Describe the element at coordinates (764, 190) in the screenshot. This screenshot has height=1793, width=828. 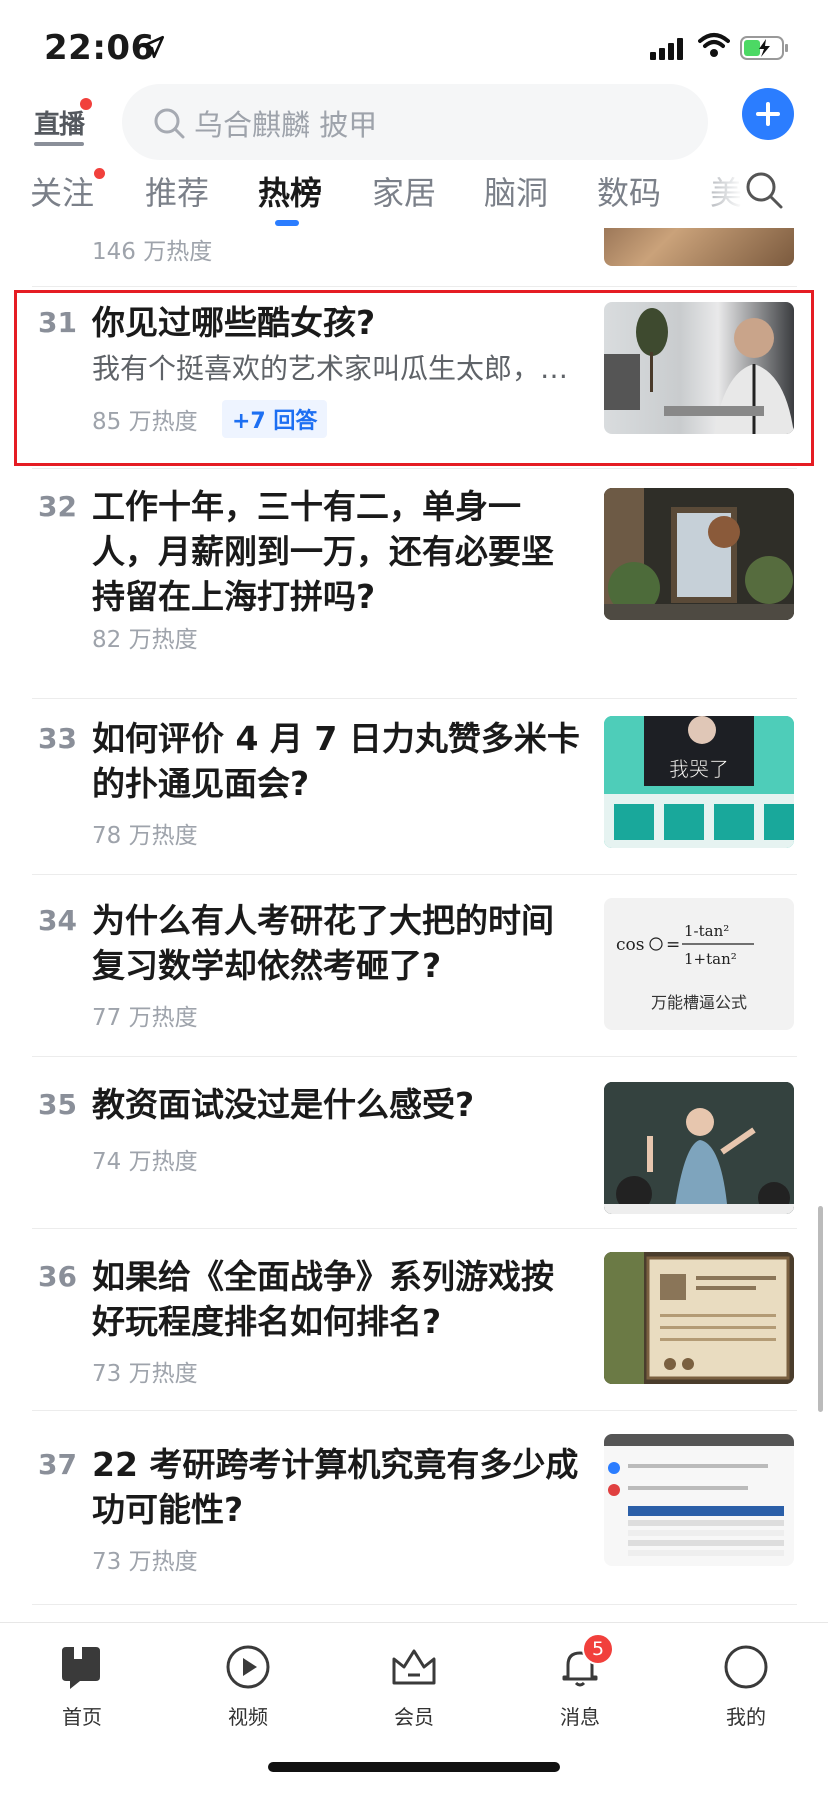
I see `tab-search-icon` at that location.